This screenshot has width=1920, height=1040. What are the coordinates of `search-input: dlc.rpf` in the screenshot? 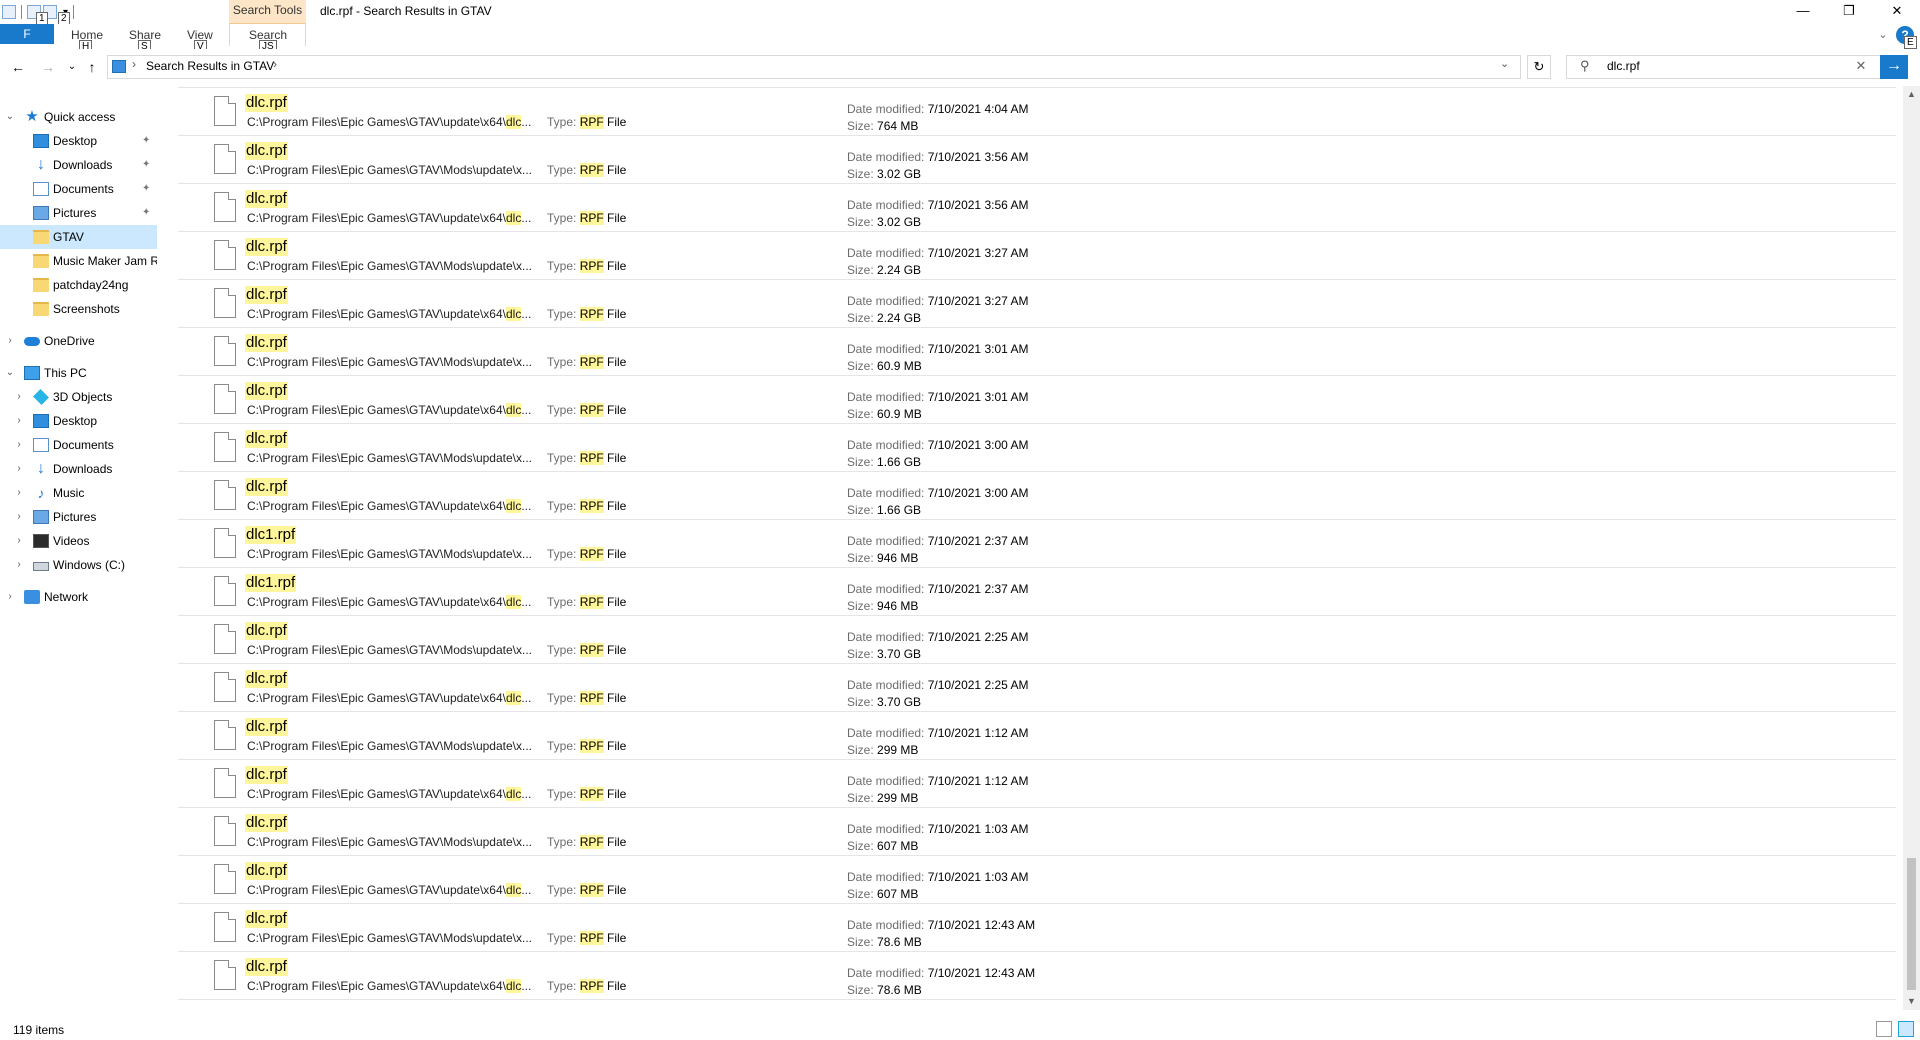 It's located at (1623, 67).